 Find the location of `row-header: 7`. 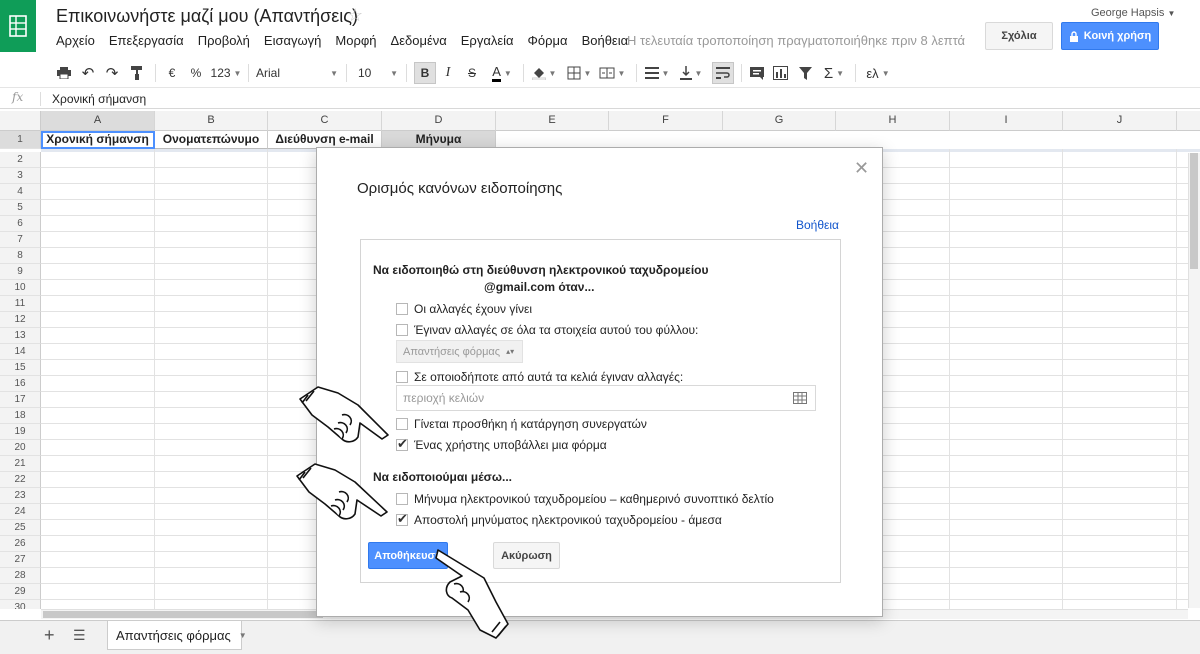

row-header: 7 is located at coordinates (20, 240).